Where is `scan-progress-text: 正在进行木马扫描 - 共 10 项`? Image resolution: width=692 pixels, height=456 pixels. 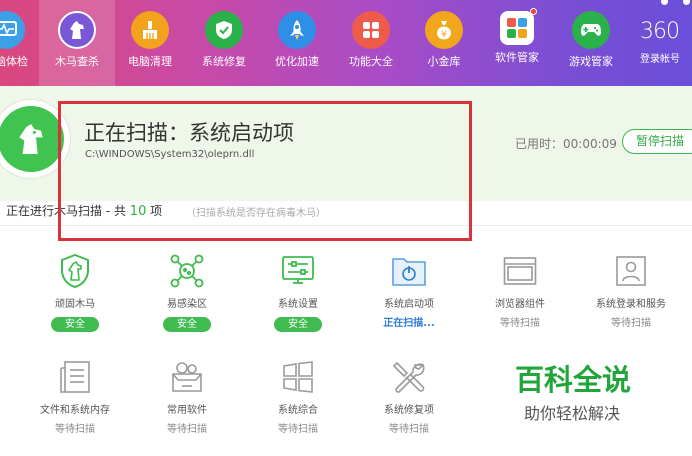 scan-progress-text: 正在进行木马扫描 - 共 10 项 is located at coordinates (84, 210).